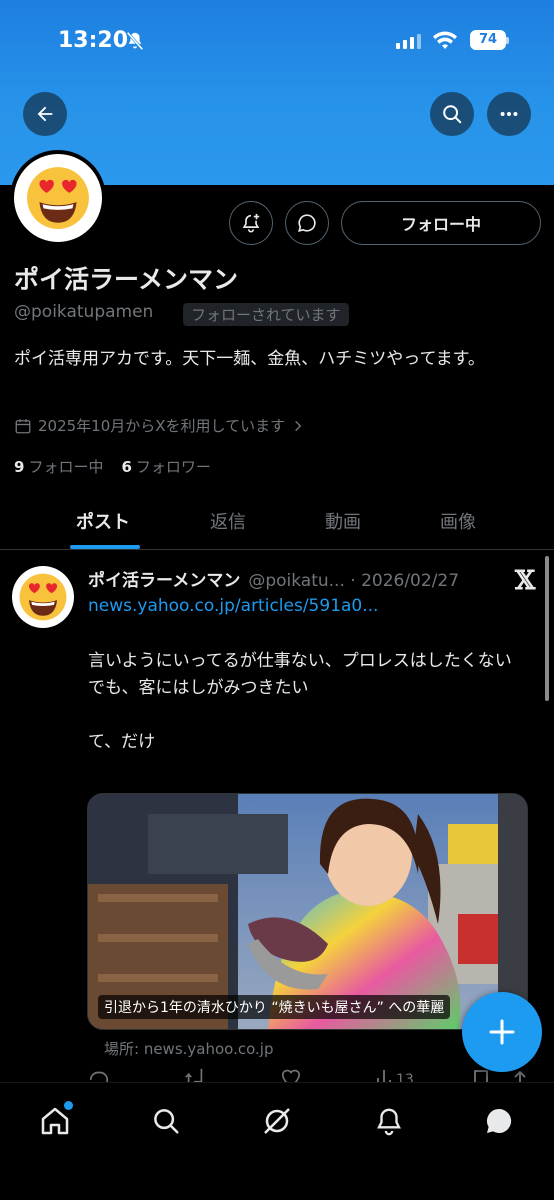 The height and width of the screenshot is (1200, 554). Describe the element at coordinates (84, 312) in the screenshot. I see `profile-handle: @poikatupamen` at that location.